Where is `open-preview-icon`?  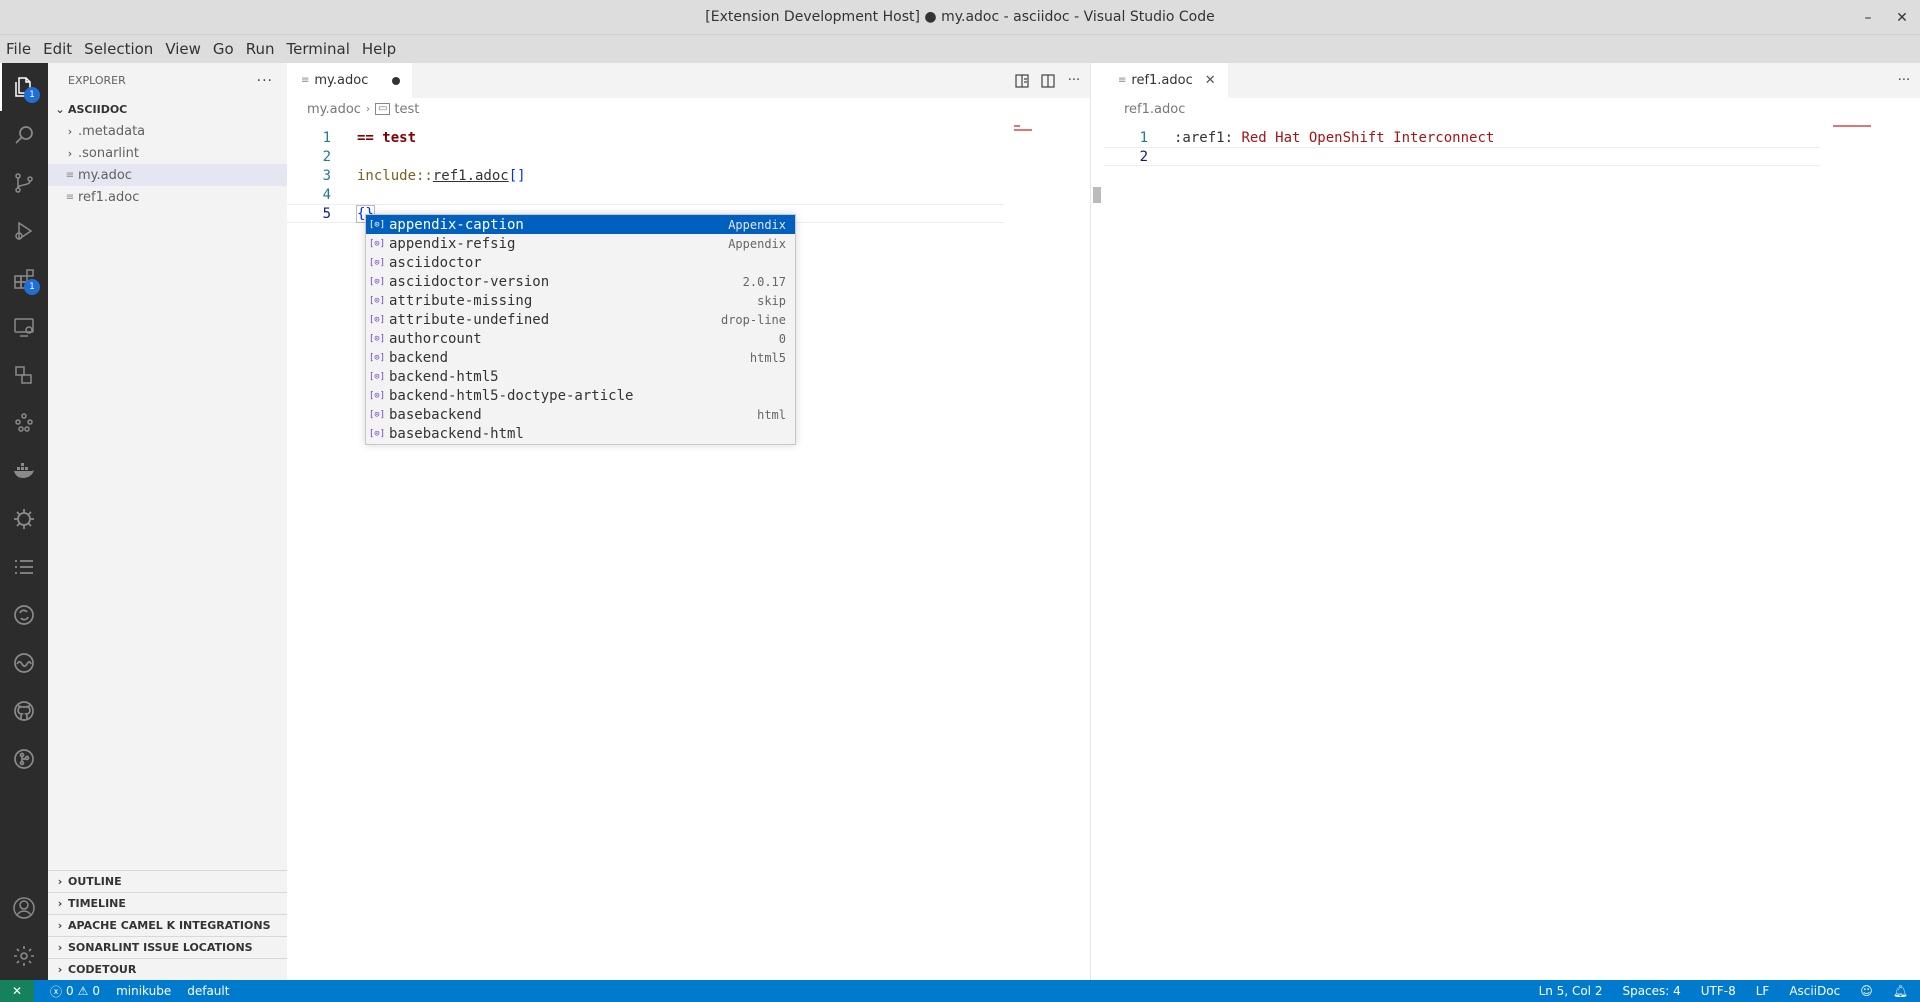
open-preview-icon is located at coordinates (1022, 81).